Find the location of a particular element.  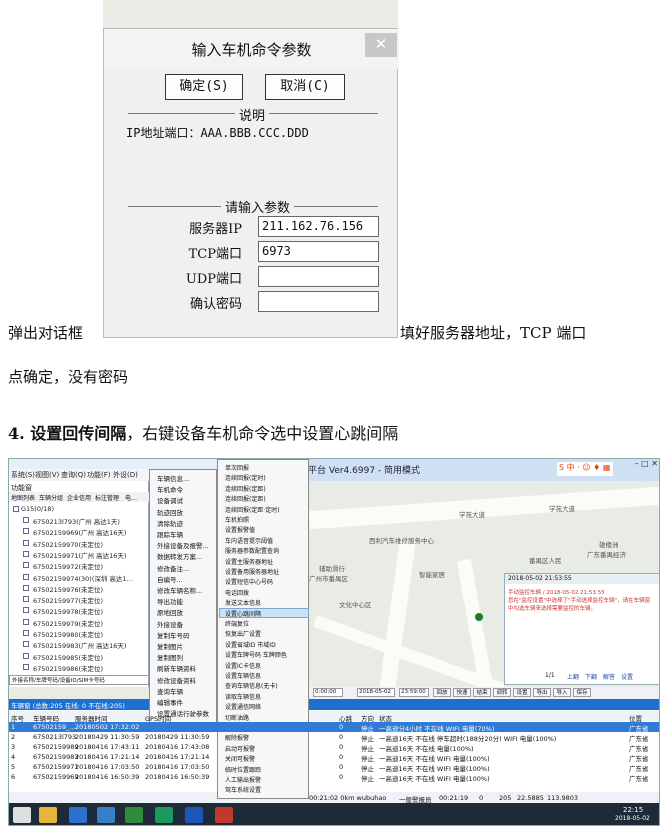

vehicle-item: 67502159986(未定位) is located at coordinates (68, 668).